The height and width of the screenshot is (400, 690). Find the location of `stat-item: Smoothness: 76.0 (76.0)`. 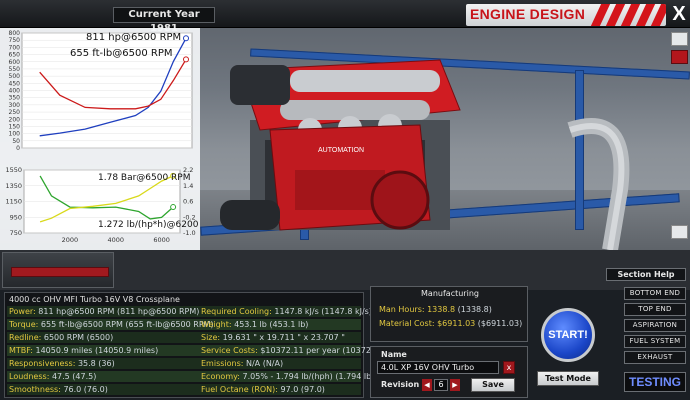

stat-item: Smoothness: 76.0 (76.0) is located at coordinates (58, 389).